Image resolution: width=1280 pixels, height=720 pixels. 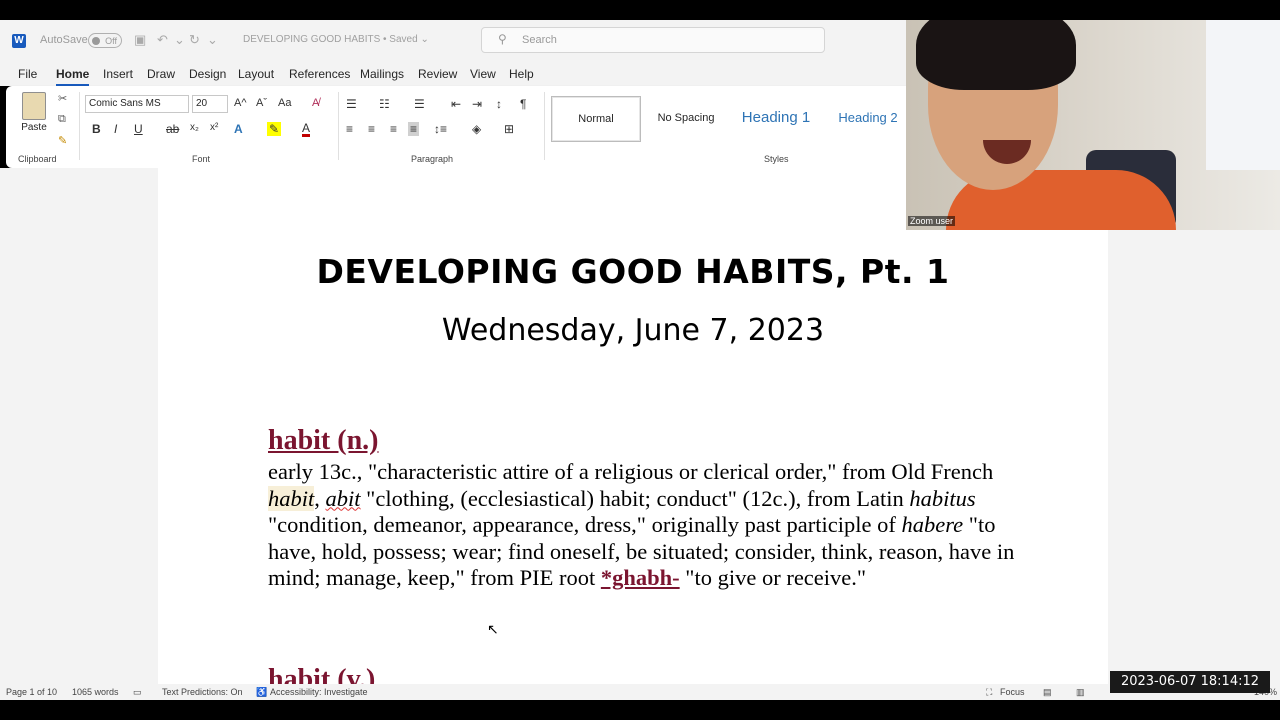 I want to click on paste-icon, so click(x=34, y=106).